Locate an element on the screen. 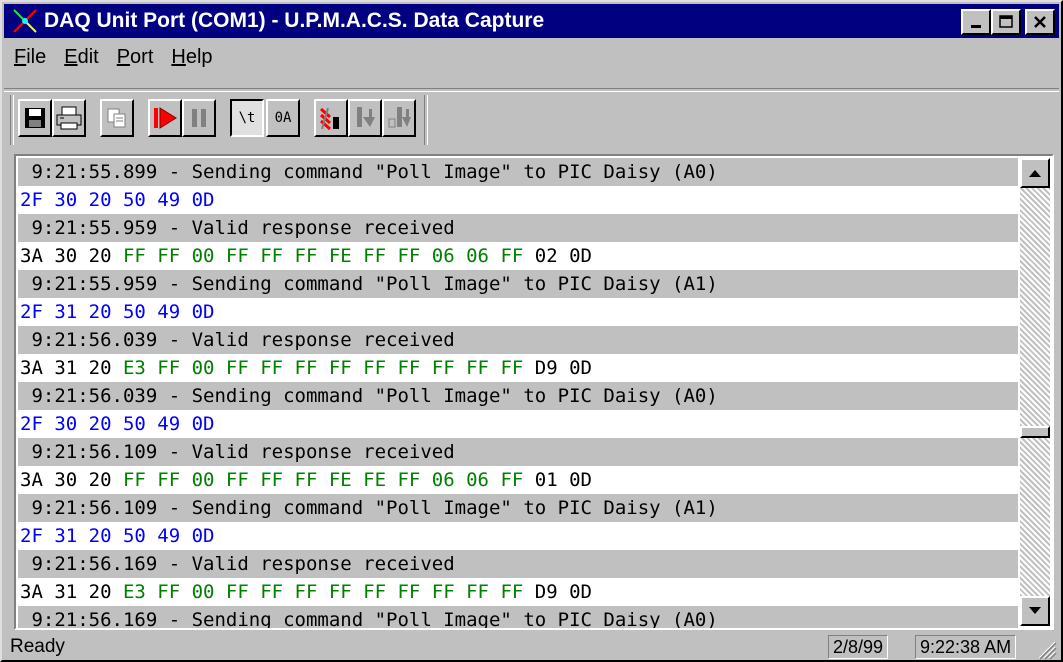 This screenshot has width=1063, height=662. arrow-down-icon is located at coordinates (1035, 610).